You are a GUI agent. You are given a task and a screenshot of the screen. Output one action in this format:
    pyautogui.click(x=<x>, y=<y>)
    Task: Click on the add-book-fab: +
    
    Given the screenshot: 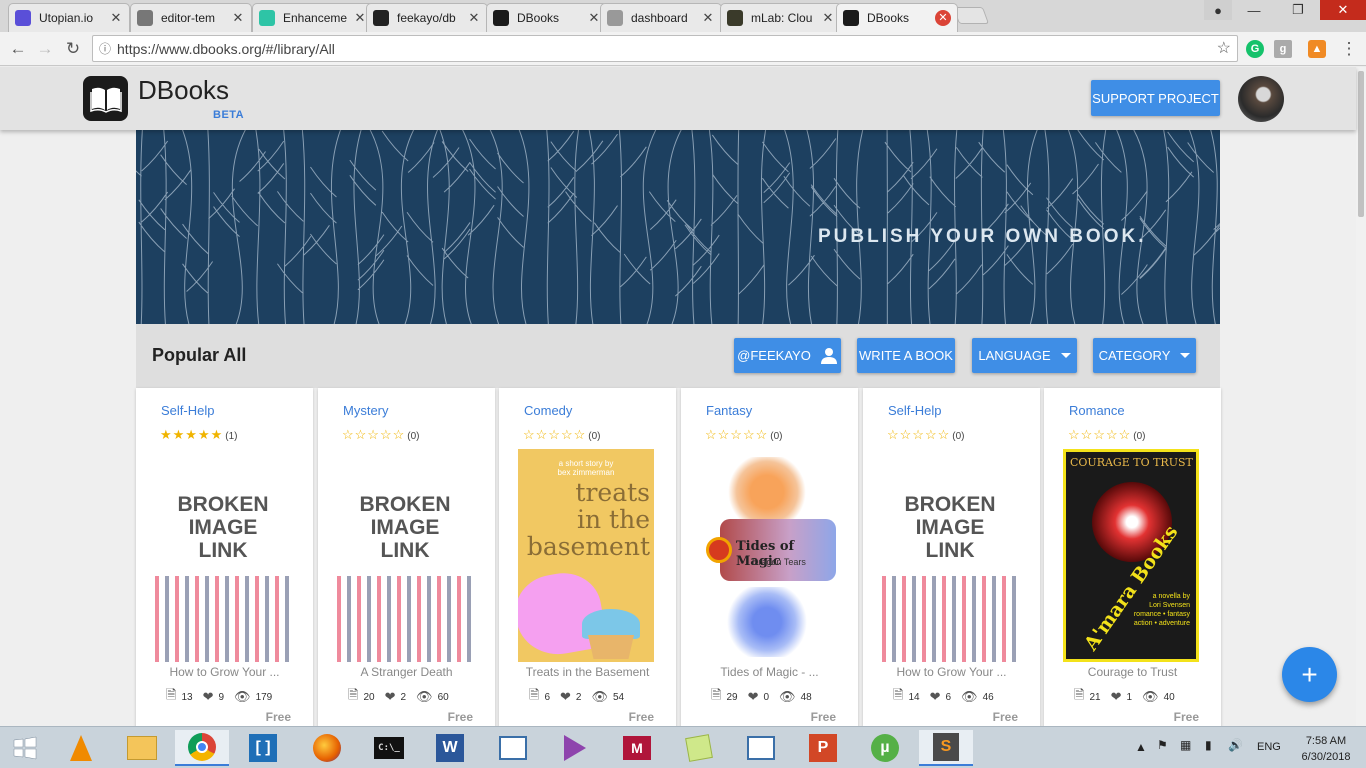 What is the action you would take?
    pyautogui.click(x=1309, y=674)
    